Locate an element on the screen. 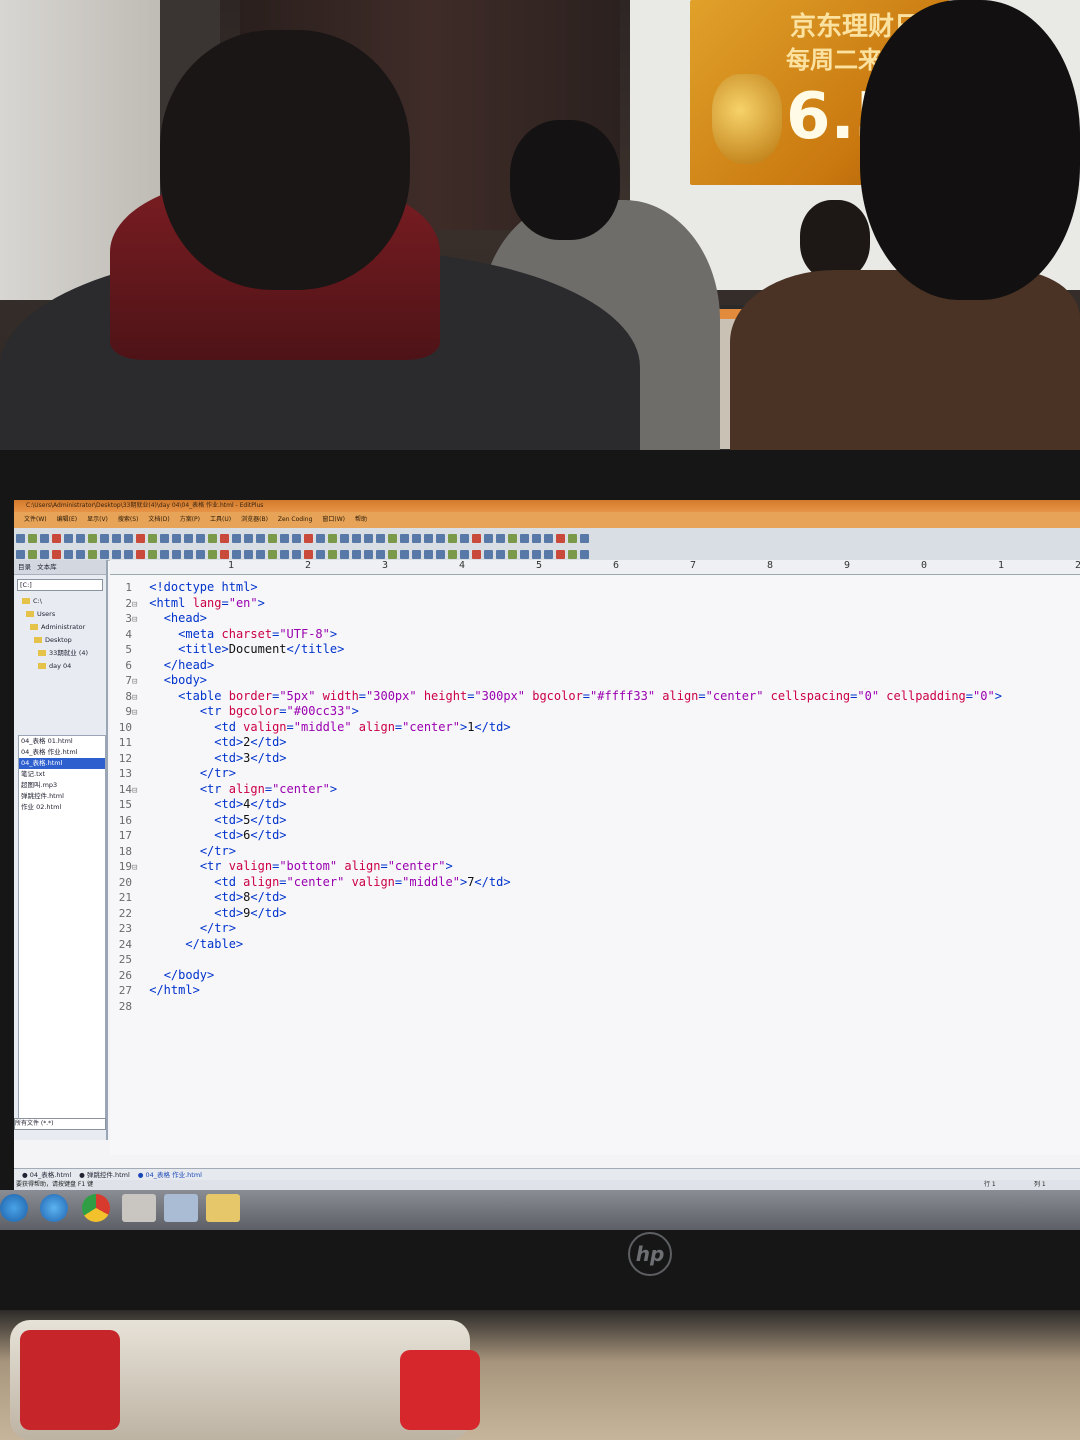 Image resolution: width=1080 pixels, height=1440 pixels. explorer-icon is located at coordinates (223, 1208).